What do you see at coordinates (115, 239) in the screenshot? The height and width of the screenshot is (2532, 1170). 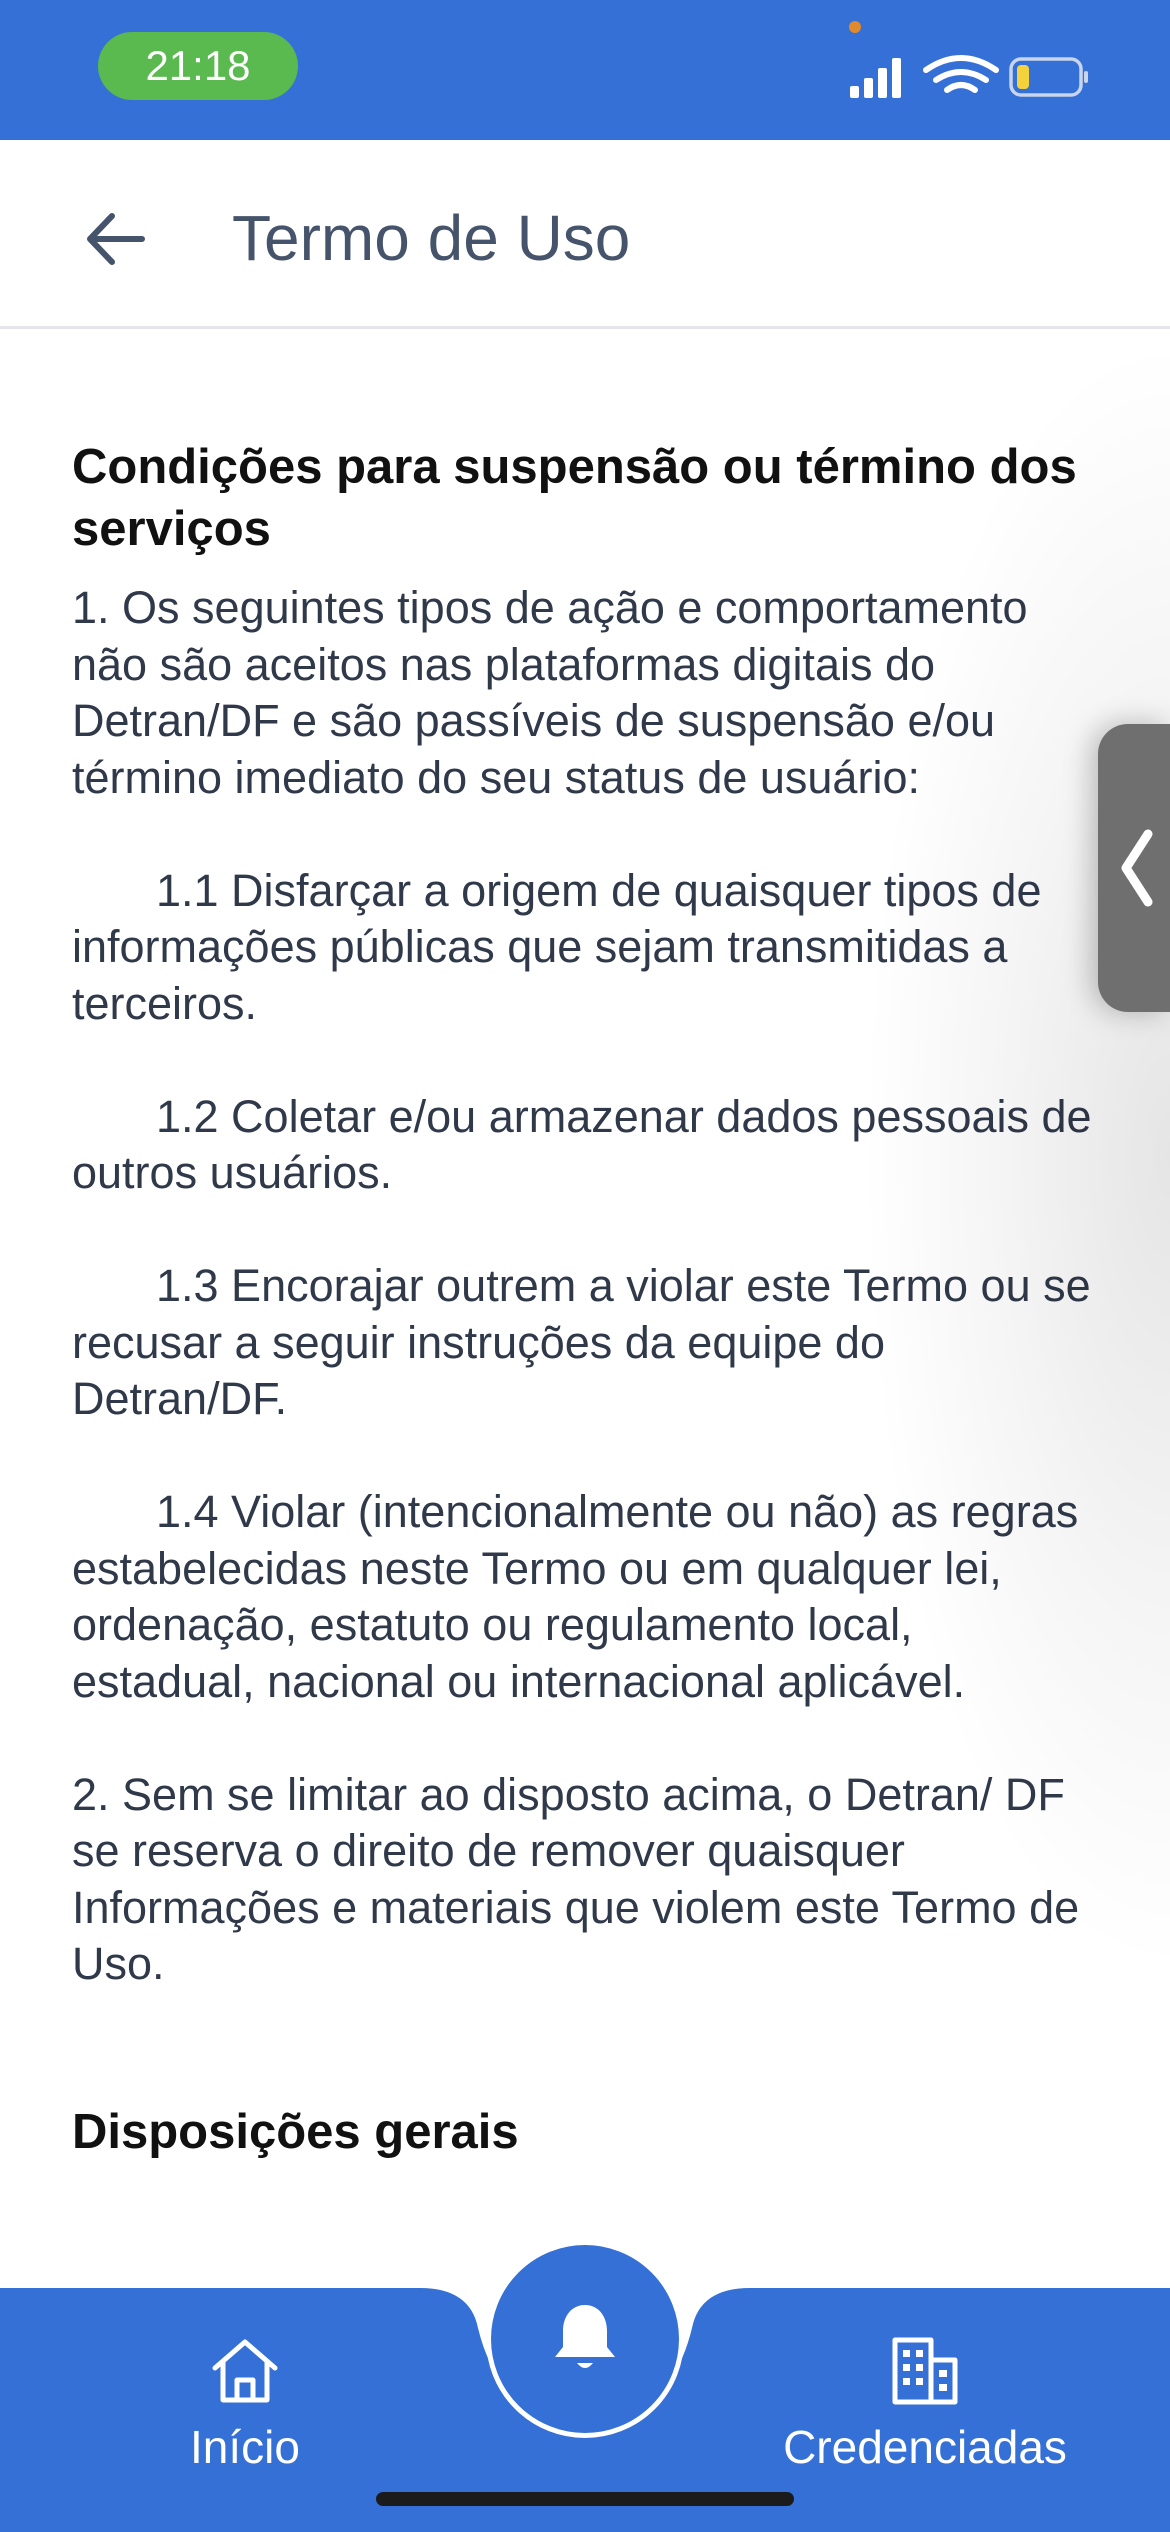 I see `back-arrow-icon` at bounding box center [115, 239].